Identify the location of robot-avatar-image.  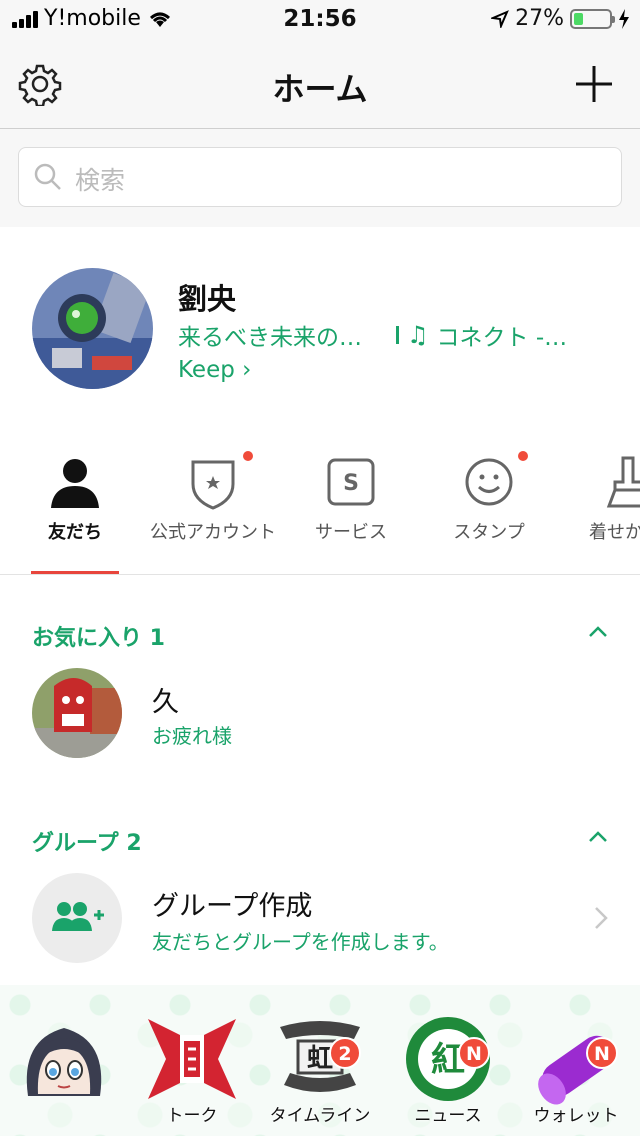
(92, 328).